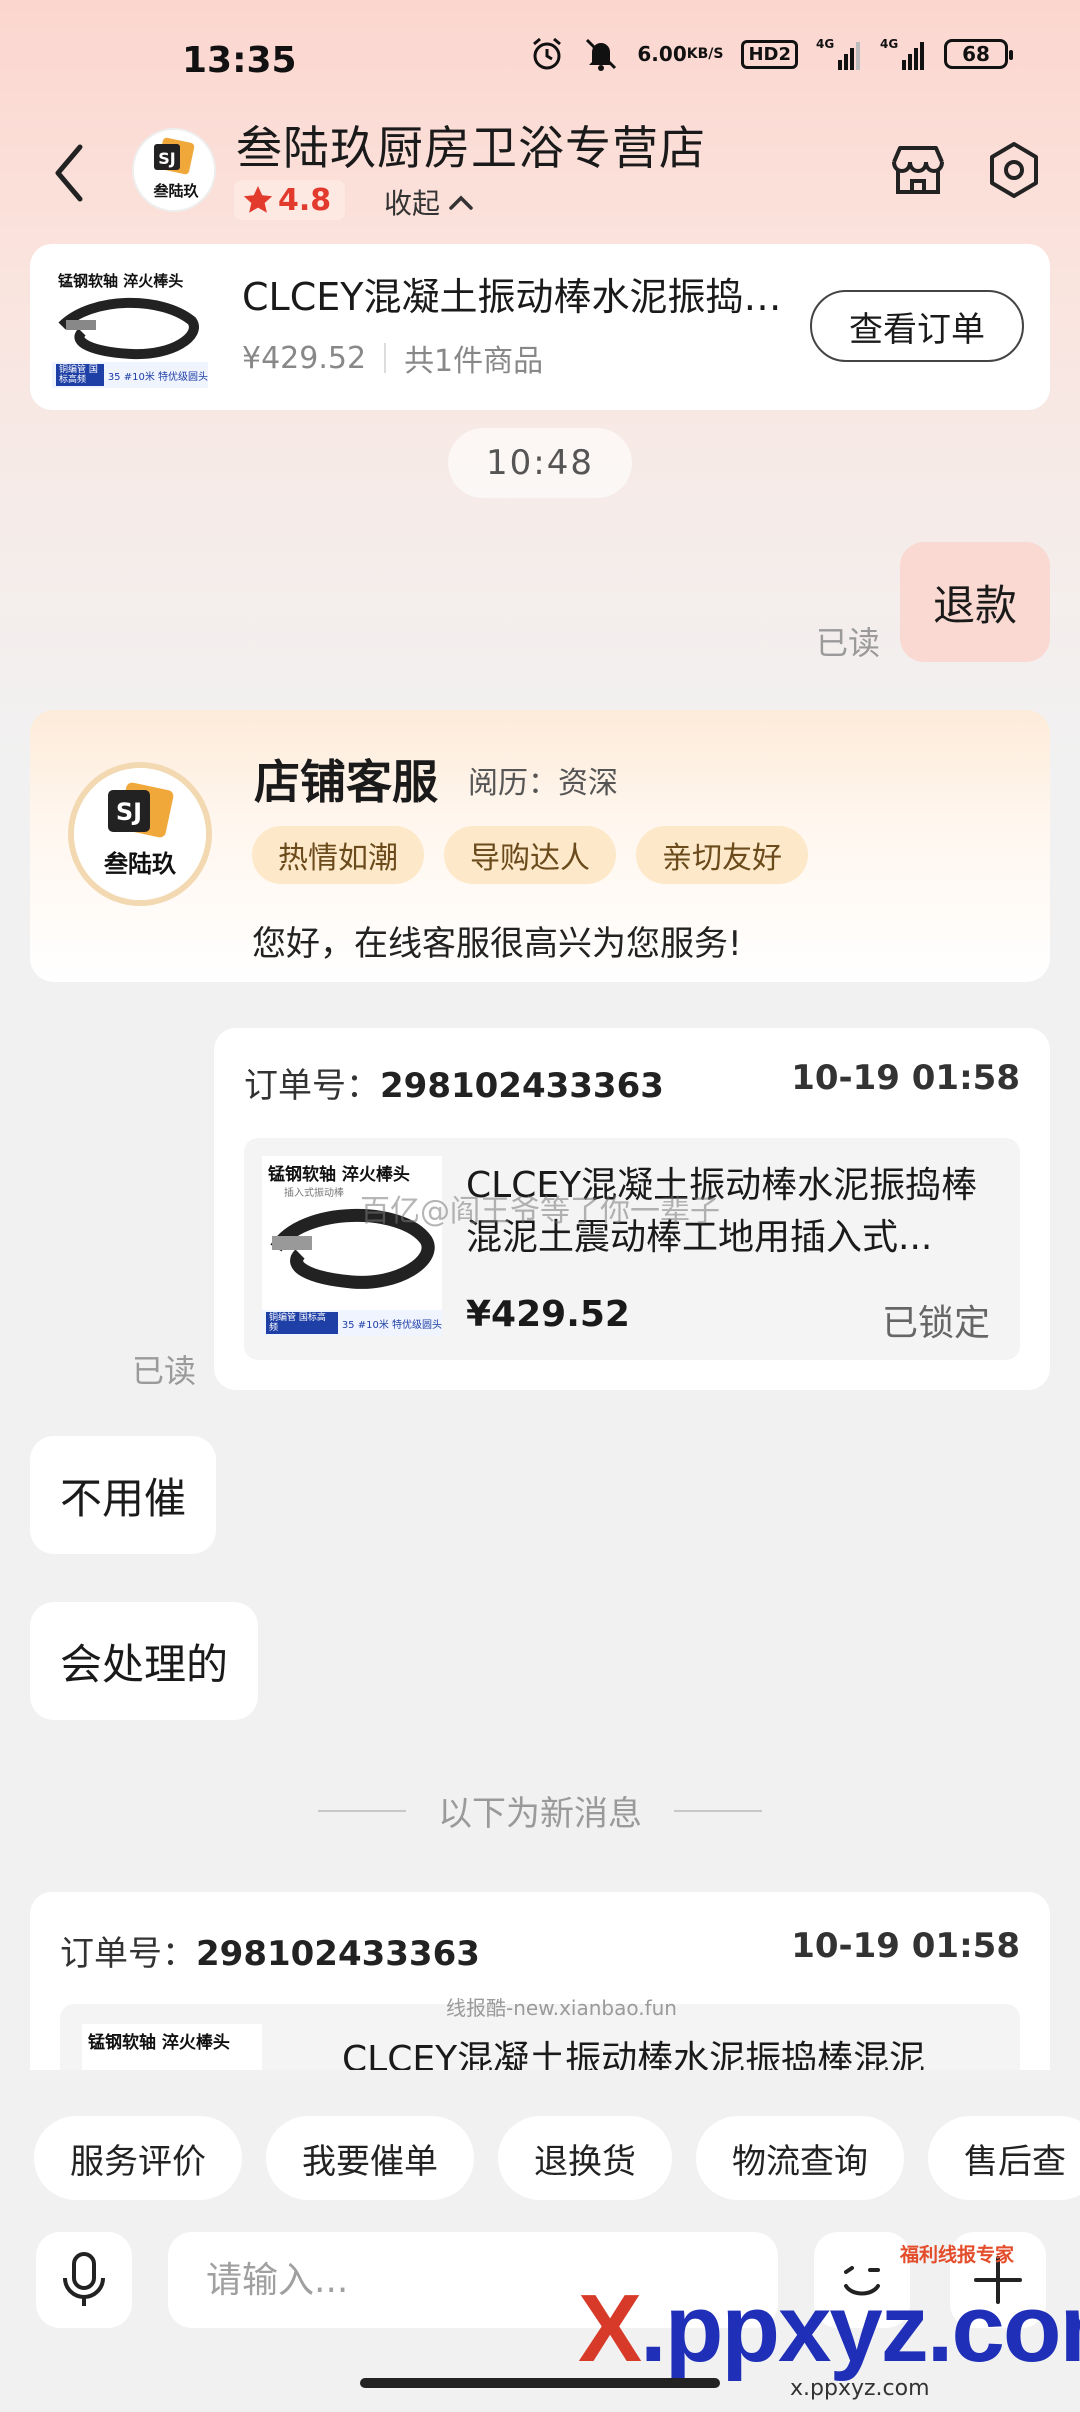 The image size is (1080, 2412). Describe the element at coordinates (680, 54) in the screenshot. I see `net-speed: 6.00 KB/S` at that location.